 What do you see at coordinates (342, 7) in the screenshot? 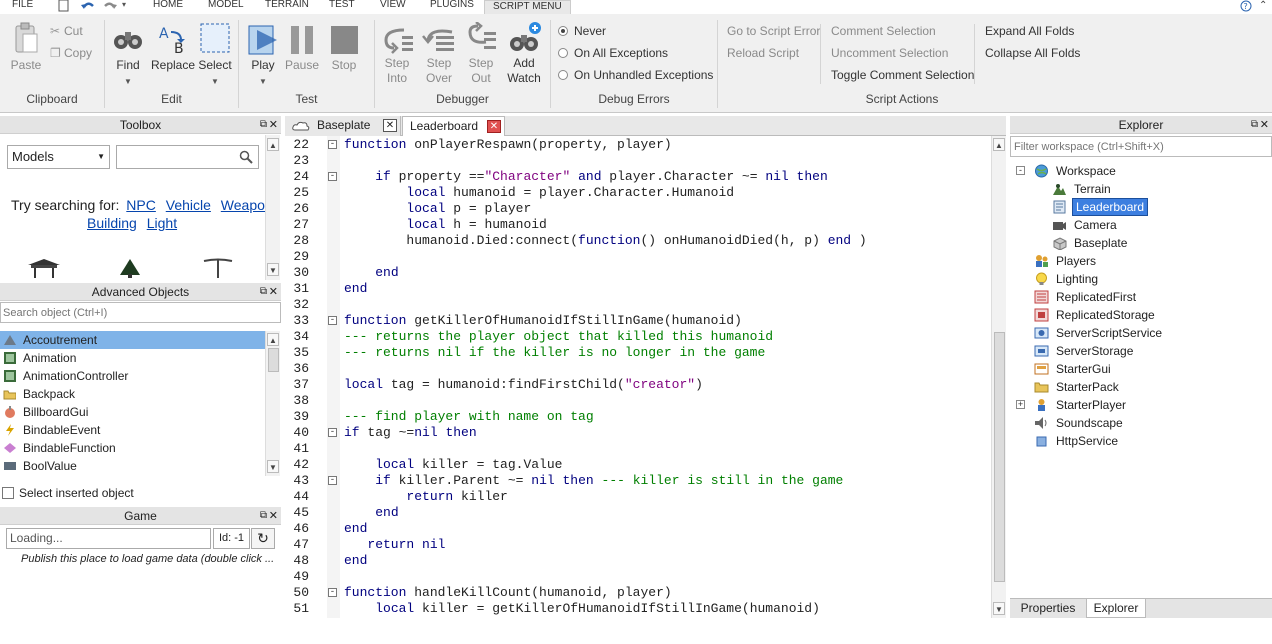
I see `tab-test: TEST` at bounding box center [342, 7].